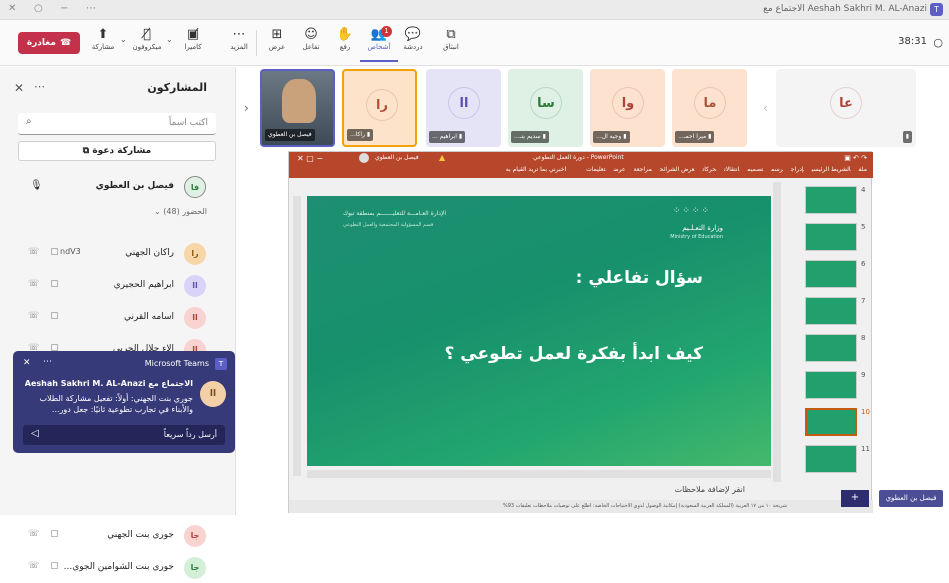 Image resolution: width=949 pixels, height=583 pixels. What do you see at coordinates (451, 34) in the screenshot?
I see `popout-icon: ⧉` at bounding box center [451, 34].